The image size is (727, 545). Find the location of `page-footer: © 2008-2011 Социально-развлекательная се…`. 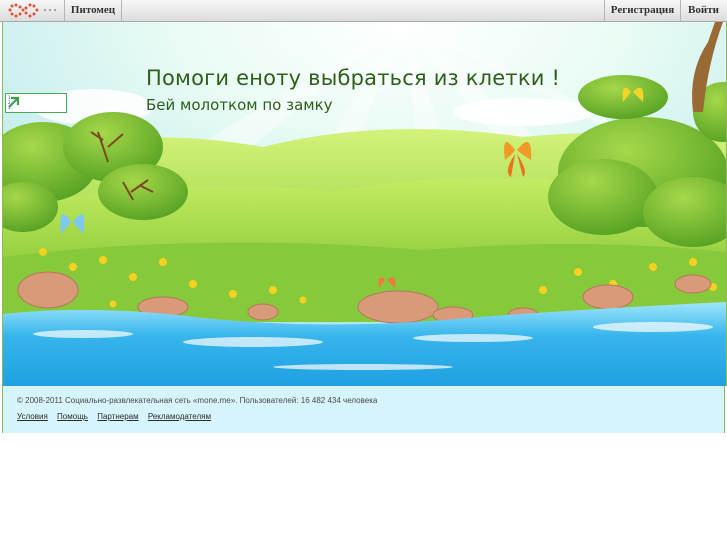

page-footer: © 2008-2011 Социально-развлекательная се… is located at coordinates (363, 409).